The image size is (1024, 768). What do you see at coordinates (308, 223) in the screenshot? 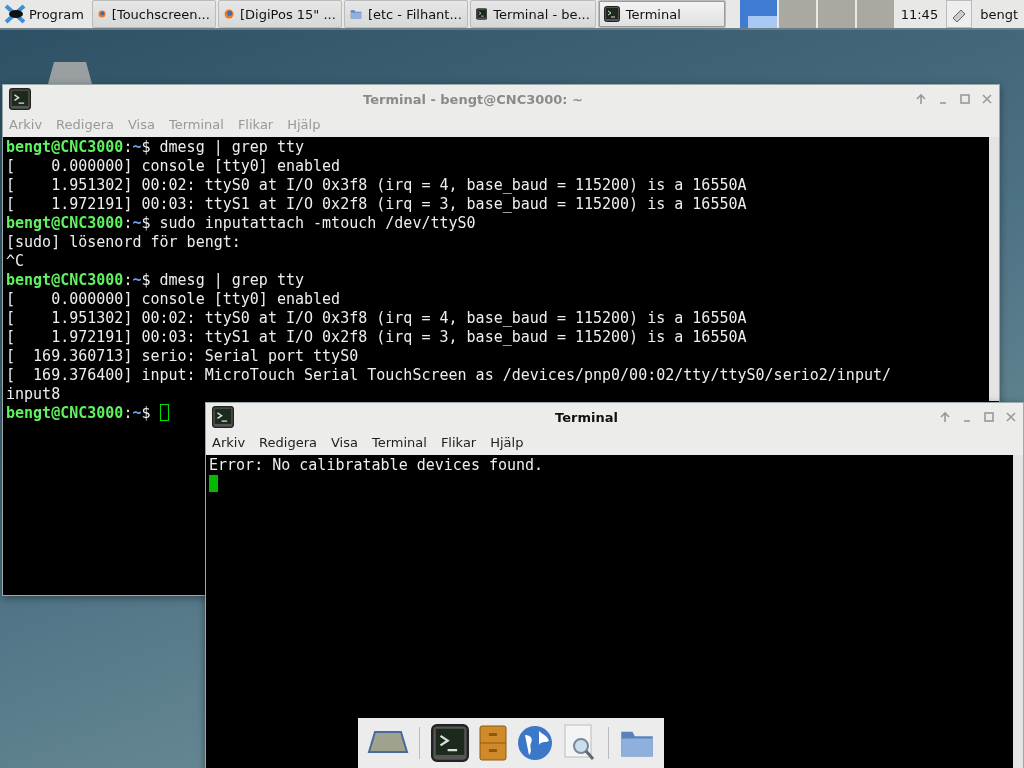
I see `command-text: $ sudo inputattach -mtouch /dev/ttyS0` at bounding box center [308, 223].